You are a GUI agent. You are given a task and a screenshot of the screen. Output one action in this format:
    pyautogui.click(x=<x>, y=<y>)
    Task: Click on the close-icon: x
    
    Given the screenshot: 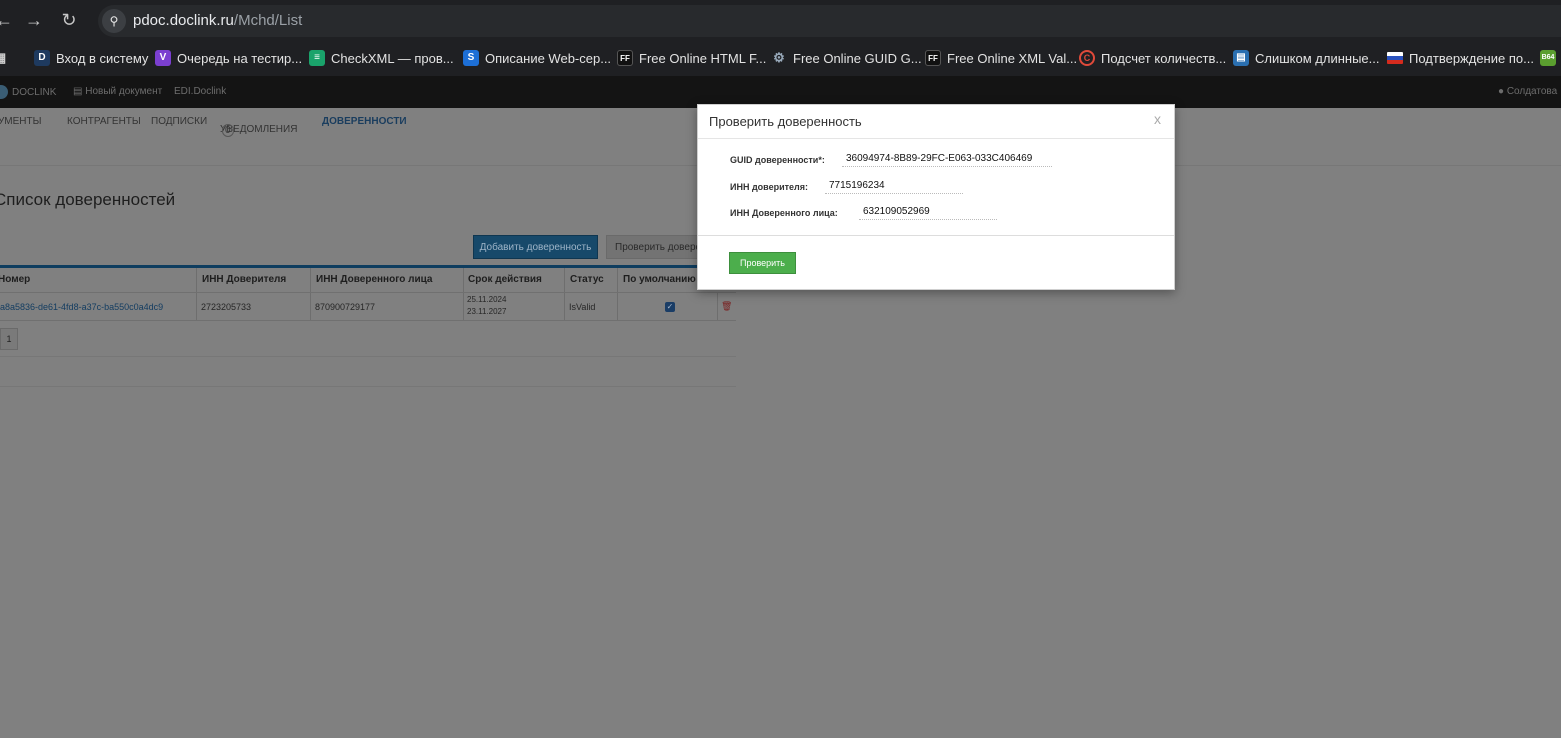 What is the action you would take?
    pyautogui.click(x=1157, y=119)
    